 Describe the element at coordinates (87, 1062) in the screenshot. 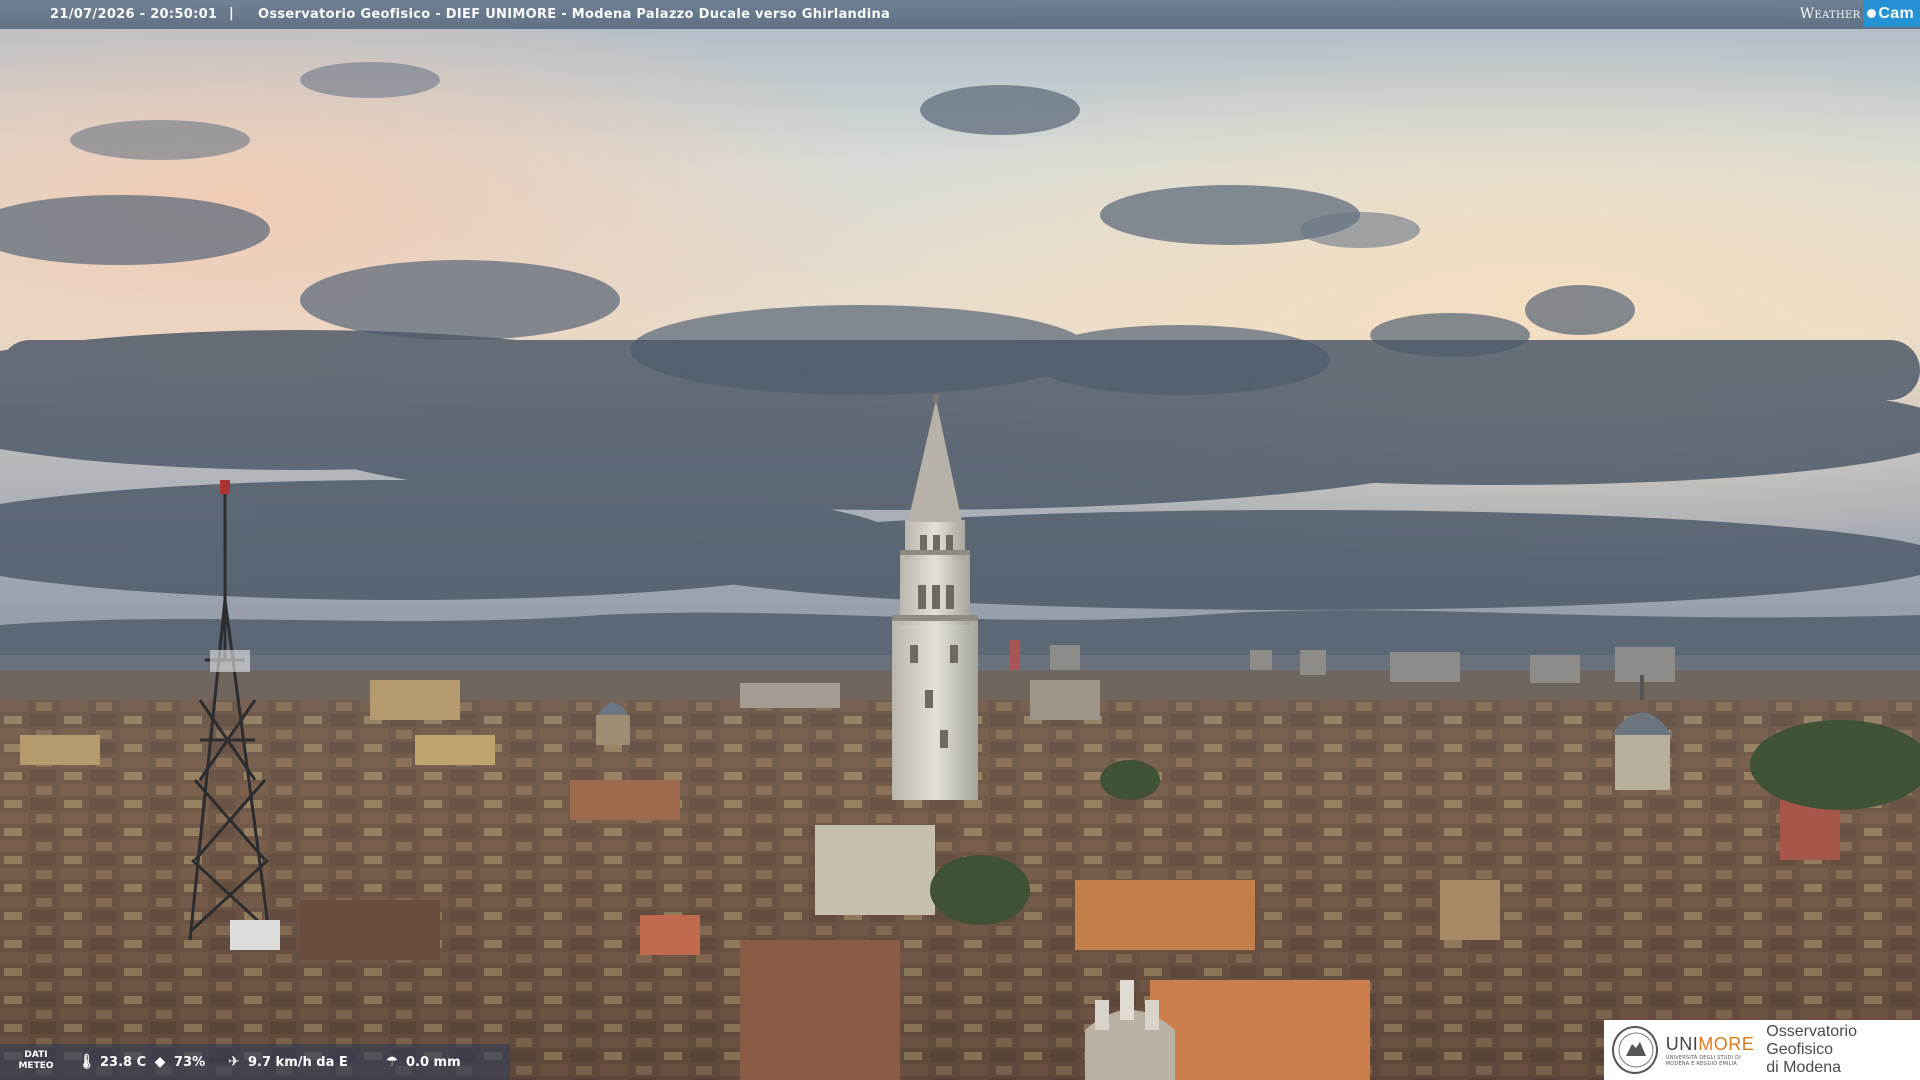

I see `thermometer-icon: 🌡︎` at that location.